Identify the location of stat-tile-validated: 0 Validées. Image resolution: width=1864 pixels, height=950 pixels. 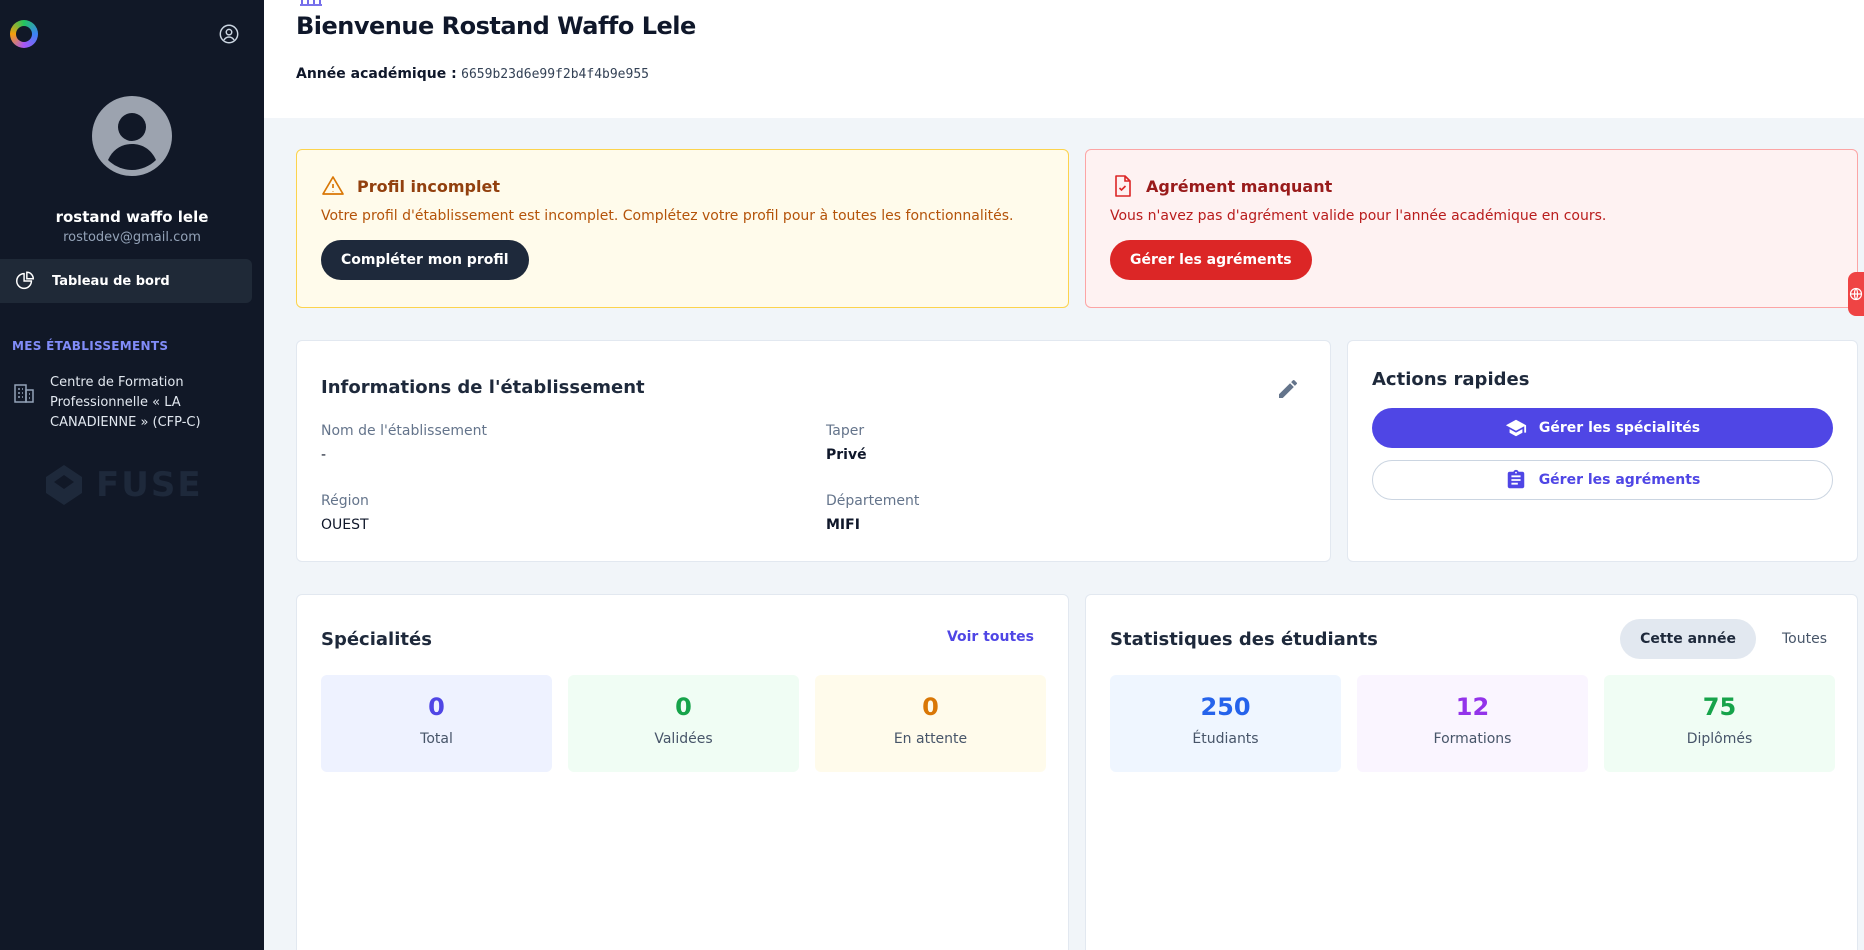
(683, 723).